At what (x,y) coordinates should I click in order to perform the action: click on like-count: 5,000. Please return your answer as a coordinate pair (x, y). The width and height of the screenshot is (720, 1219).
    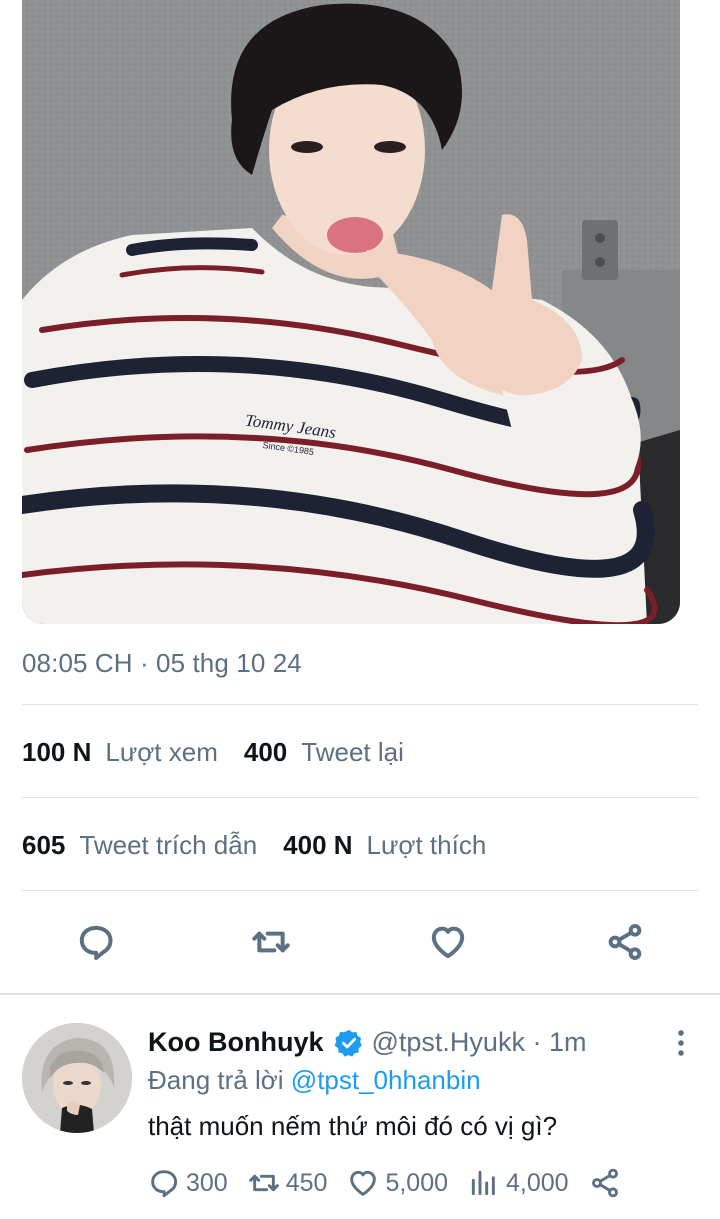
    Looking at the image, I should click on (416, 1182).